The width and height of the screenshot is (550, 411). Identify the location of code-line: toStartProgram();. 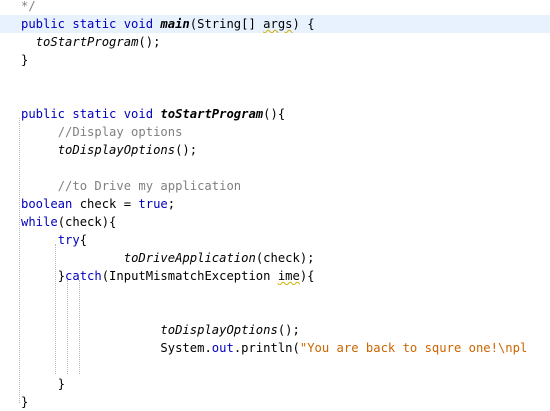
(275, 42).